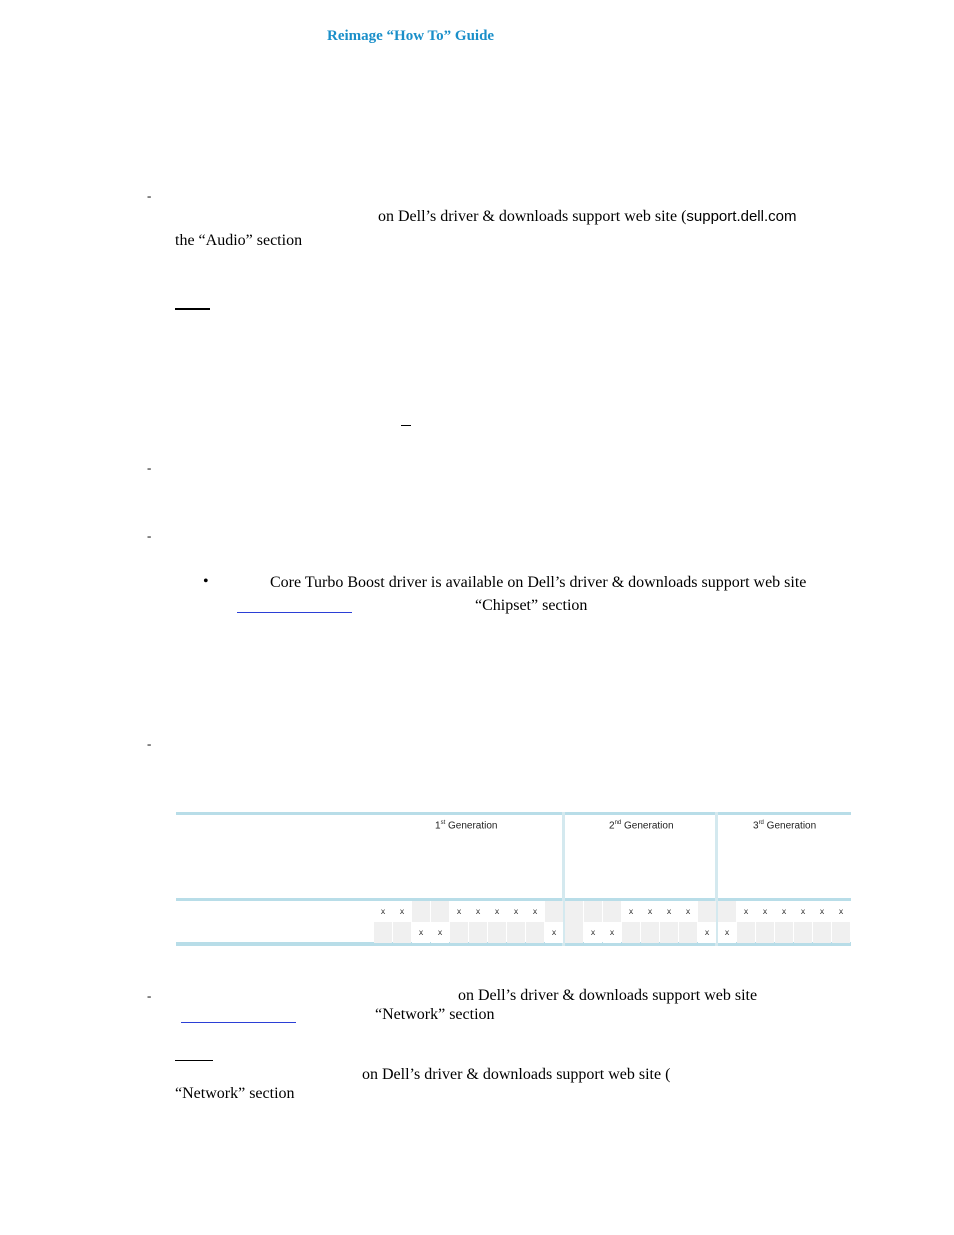 The height and width of the screenshot is (1235, 954). I want to click on network-text-line2: “Network” section, so click(435, 1014).